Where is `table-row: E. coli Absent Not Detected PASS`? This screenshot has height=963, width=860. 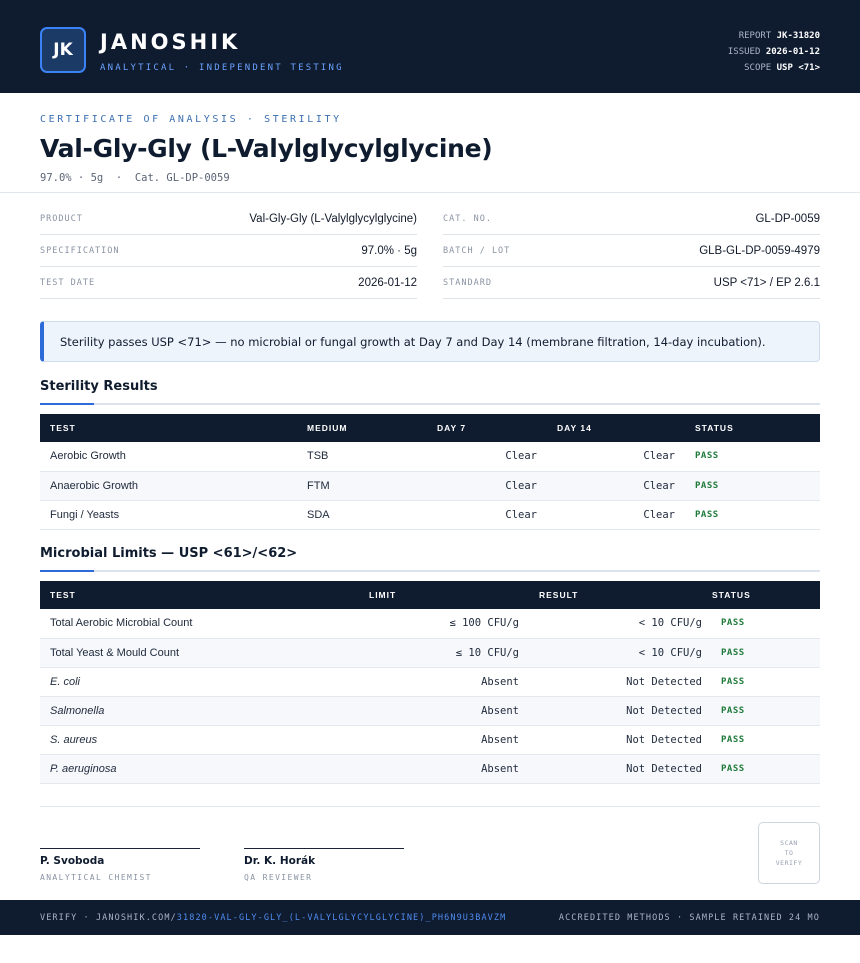 table-row: E. coli Absent Not Detected PASS is located at coordinates (430, 682).